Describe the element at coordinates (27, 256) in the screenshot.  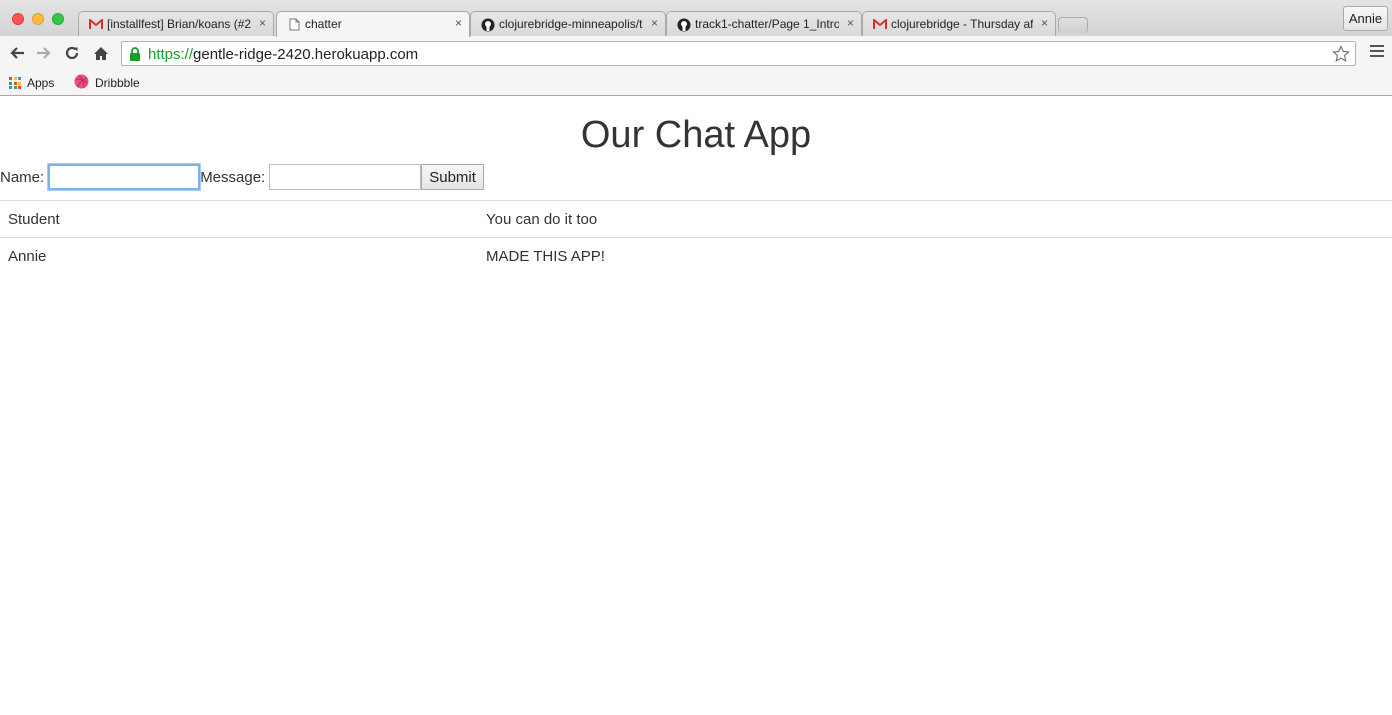
I see `message-author: Annie` at that location.